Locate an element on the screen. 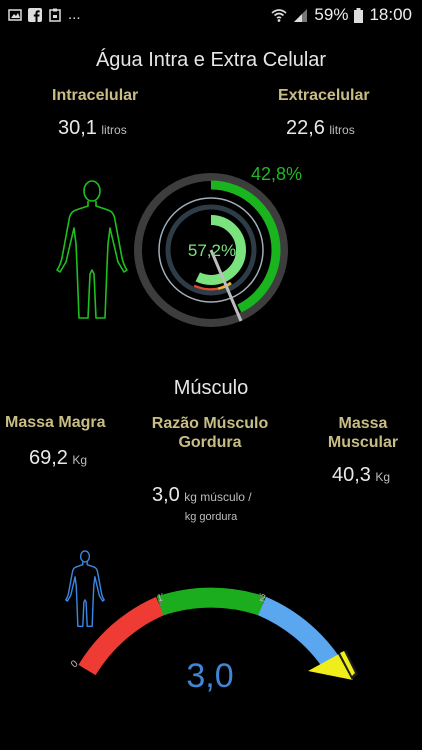  intracellular-label: Intracelular is located at coordinates (95, 95).